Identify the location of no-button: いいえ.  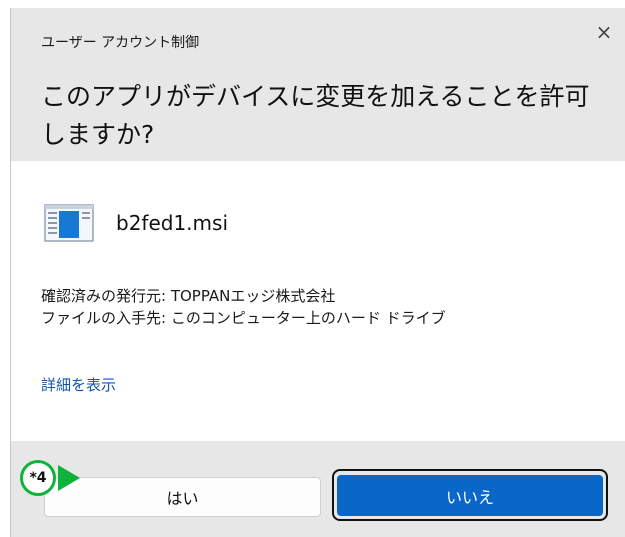
(470, 495).